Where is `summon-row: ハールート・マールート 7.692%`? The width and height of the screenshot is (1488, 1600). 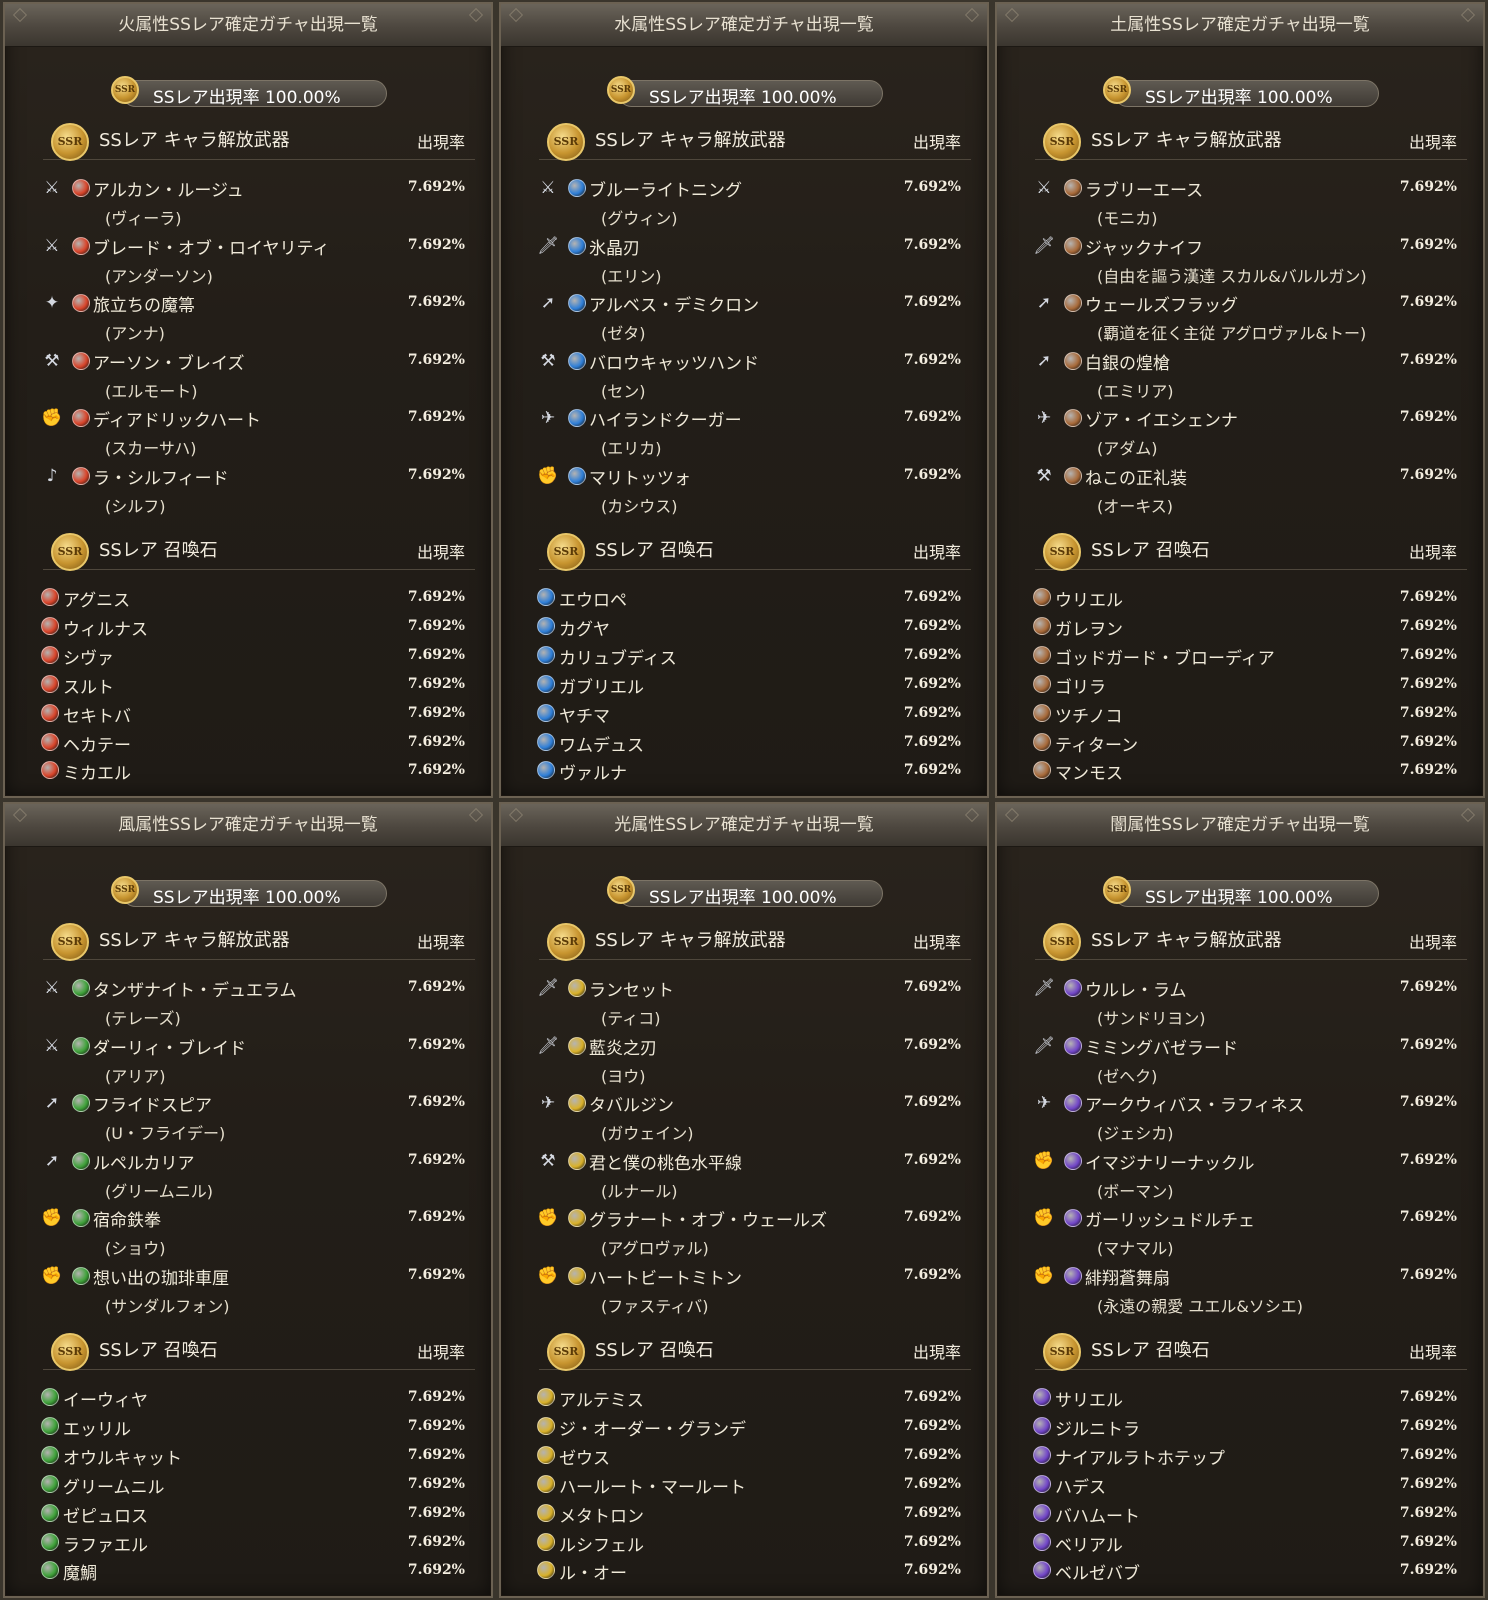 summon-row: ハールート・マールート 7.692% is located at coordinates (744, 1485).